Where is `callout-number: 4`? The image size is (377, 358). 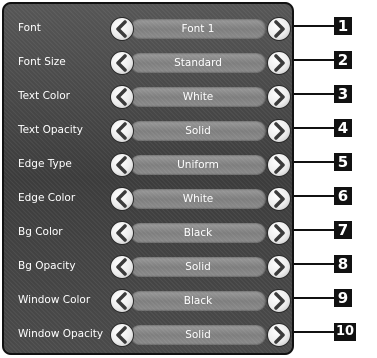 callout-number: 4 is located at coordinates (343, 128).